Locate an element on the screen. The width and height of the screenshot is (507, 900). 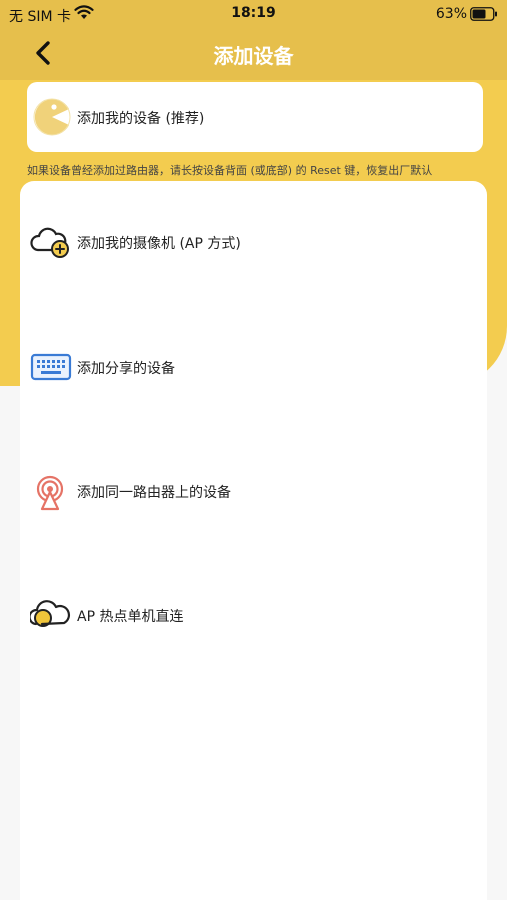
battery-percent: 63% is located at coordinates (451, 14).